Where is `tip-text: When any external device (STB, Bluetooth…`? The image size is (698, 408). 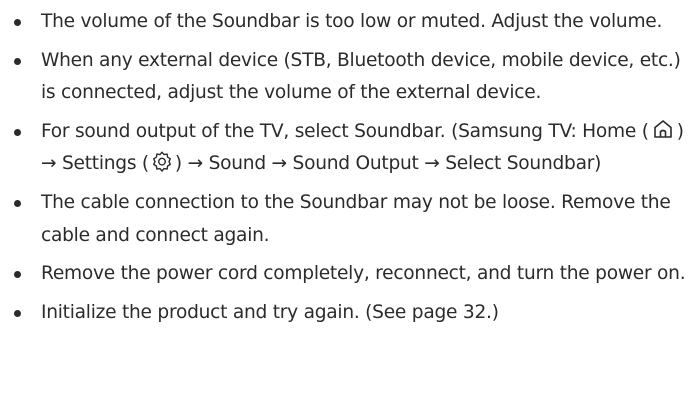 tip-text: When any external device (STB, Bluetooth… is located at coordinates (361, 76).